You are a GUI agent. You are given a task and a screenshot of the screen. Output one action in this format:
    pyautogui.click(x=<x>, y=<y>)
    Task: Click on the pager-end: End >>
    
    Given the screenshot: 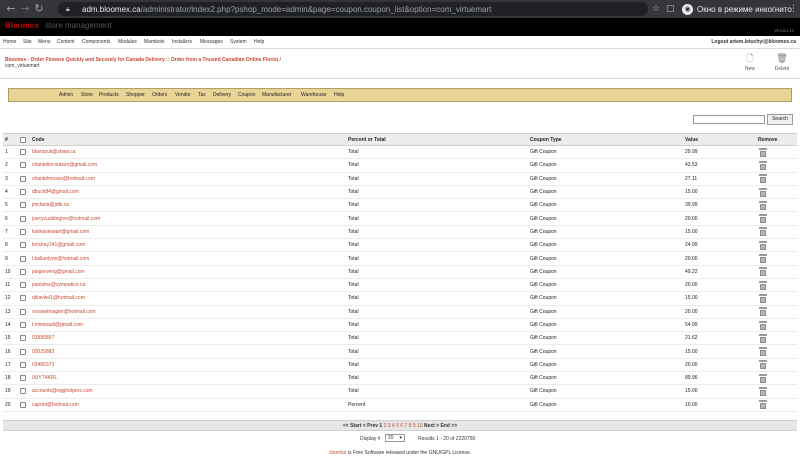 What is the action you would take?
    pyautogui.click(x=448, y=426)
    